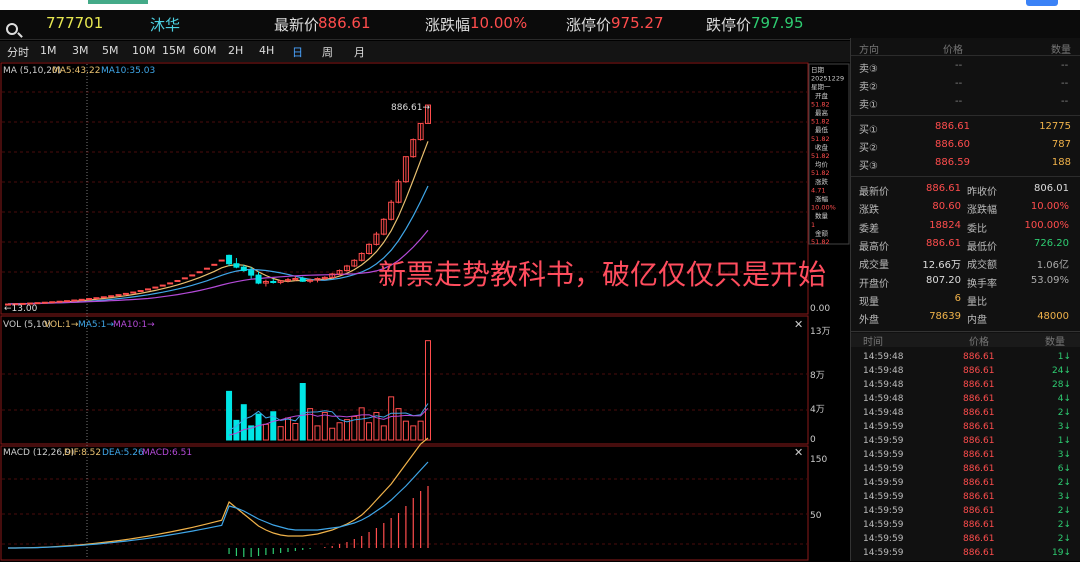  I want to click on tick-price-7: 886.61, so click(979, 455).